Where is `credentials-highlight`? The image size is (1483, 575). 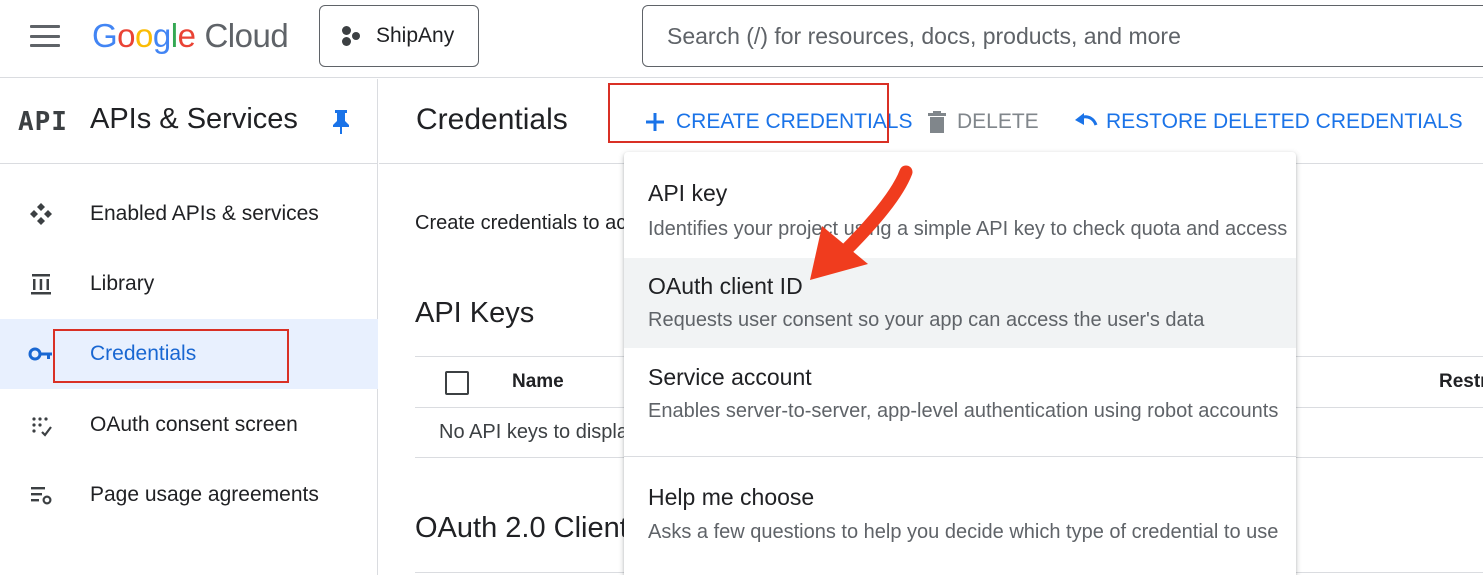 credentials-highlight is located at coordinates (171, 356).